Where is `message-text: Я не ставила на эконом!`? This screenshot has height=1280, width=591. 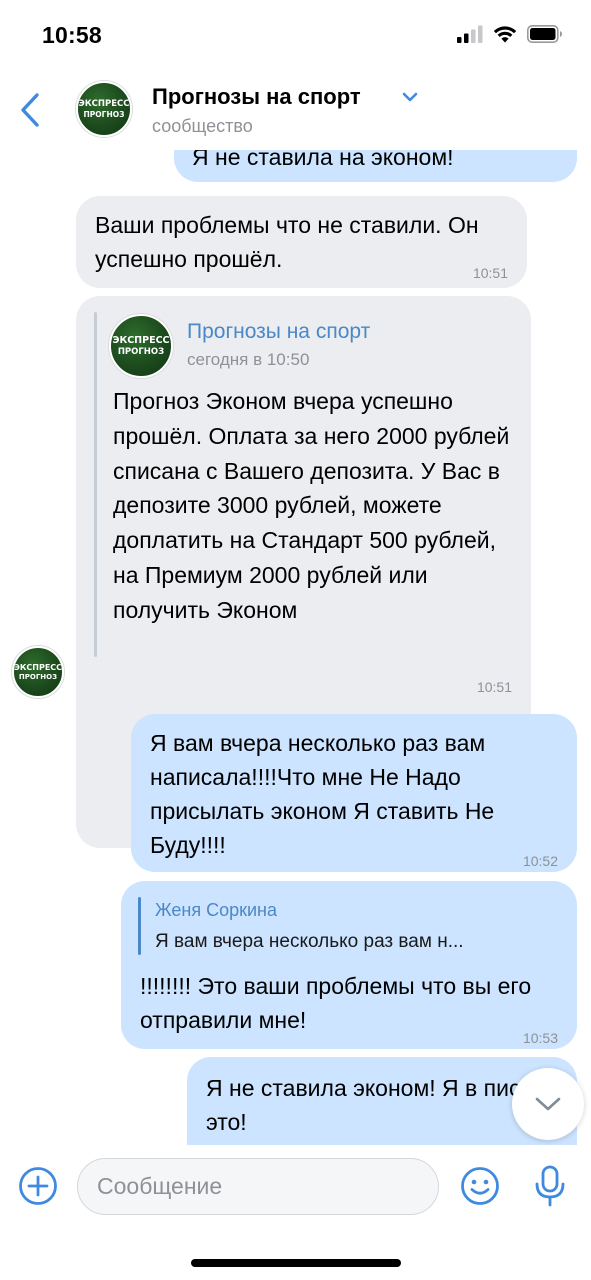 message-text: Я не ставила на эконом! is located at coordinates (323, 160).